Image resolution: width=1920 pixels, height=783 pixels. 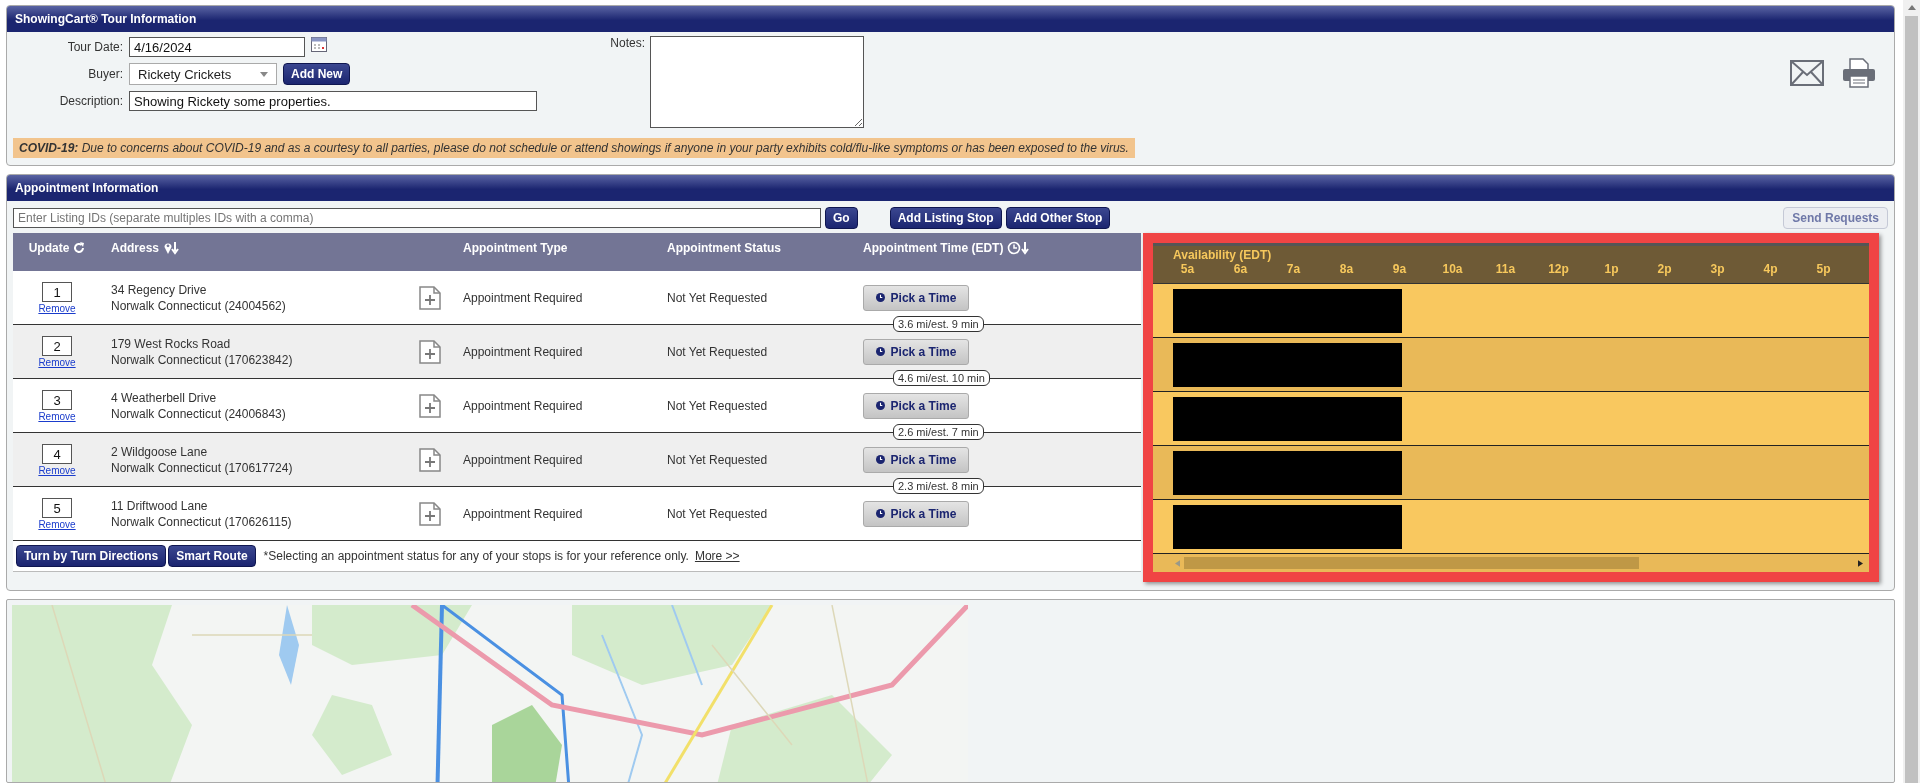 What do you see at coordinates (476, 556) in the screenshot?
I see `footnote: *Selecting an appointment status for any of your stops is for your reference only.` at bounding box center [476, 556].